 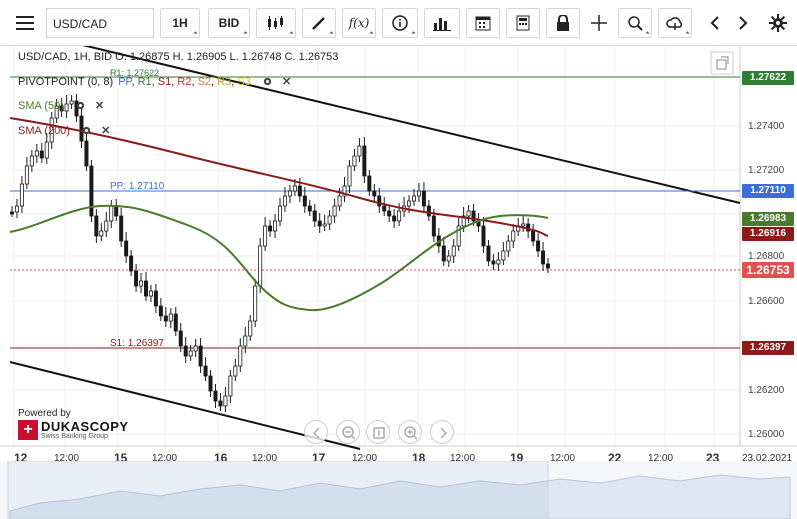 I want to click on info-icon, so click(x=400, y=23).